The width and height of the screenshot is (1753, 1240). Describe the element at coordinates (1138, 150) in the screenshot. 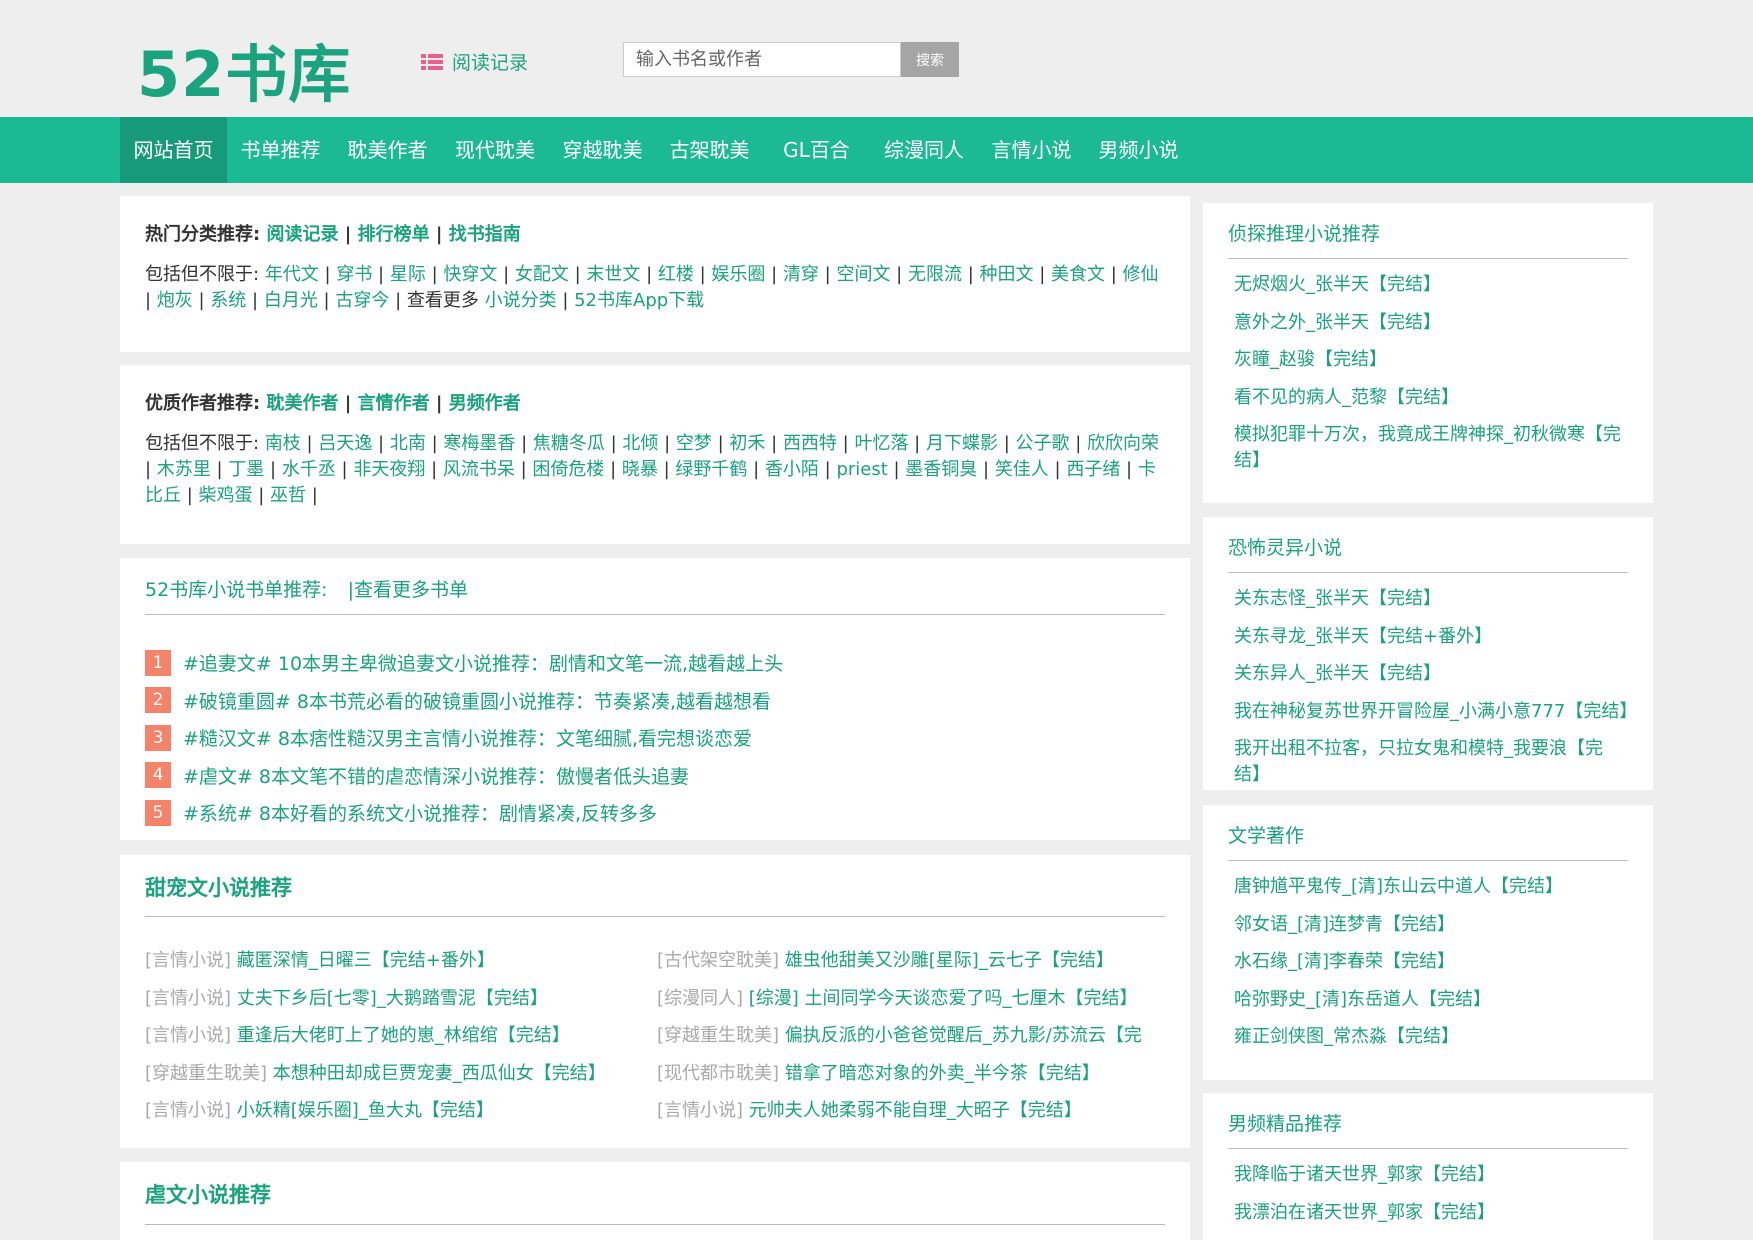

I see `nav-item: 男频小说` at that location.